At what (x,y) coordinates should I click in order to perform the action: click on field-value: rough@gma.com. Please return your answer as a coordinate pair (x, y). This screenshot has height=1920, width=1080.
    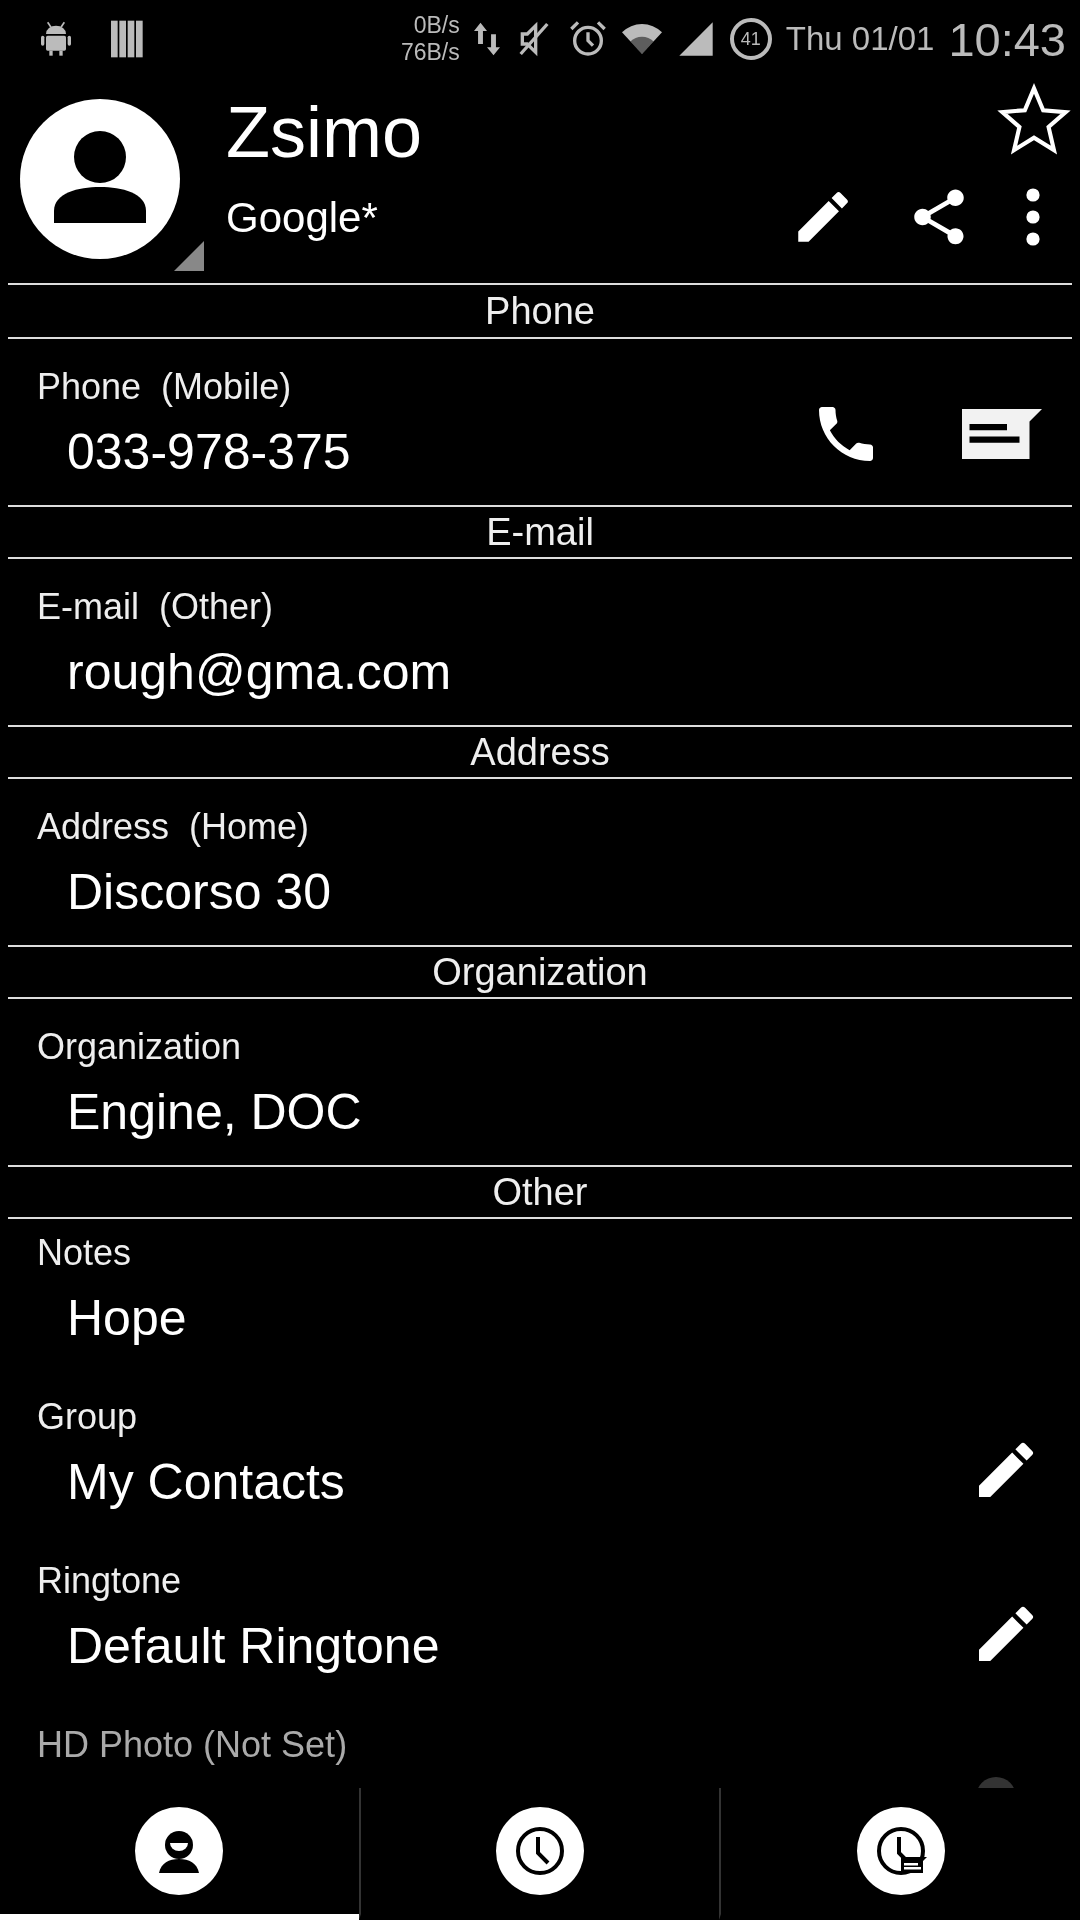
    Looking at the image, I should click on (259, 672).